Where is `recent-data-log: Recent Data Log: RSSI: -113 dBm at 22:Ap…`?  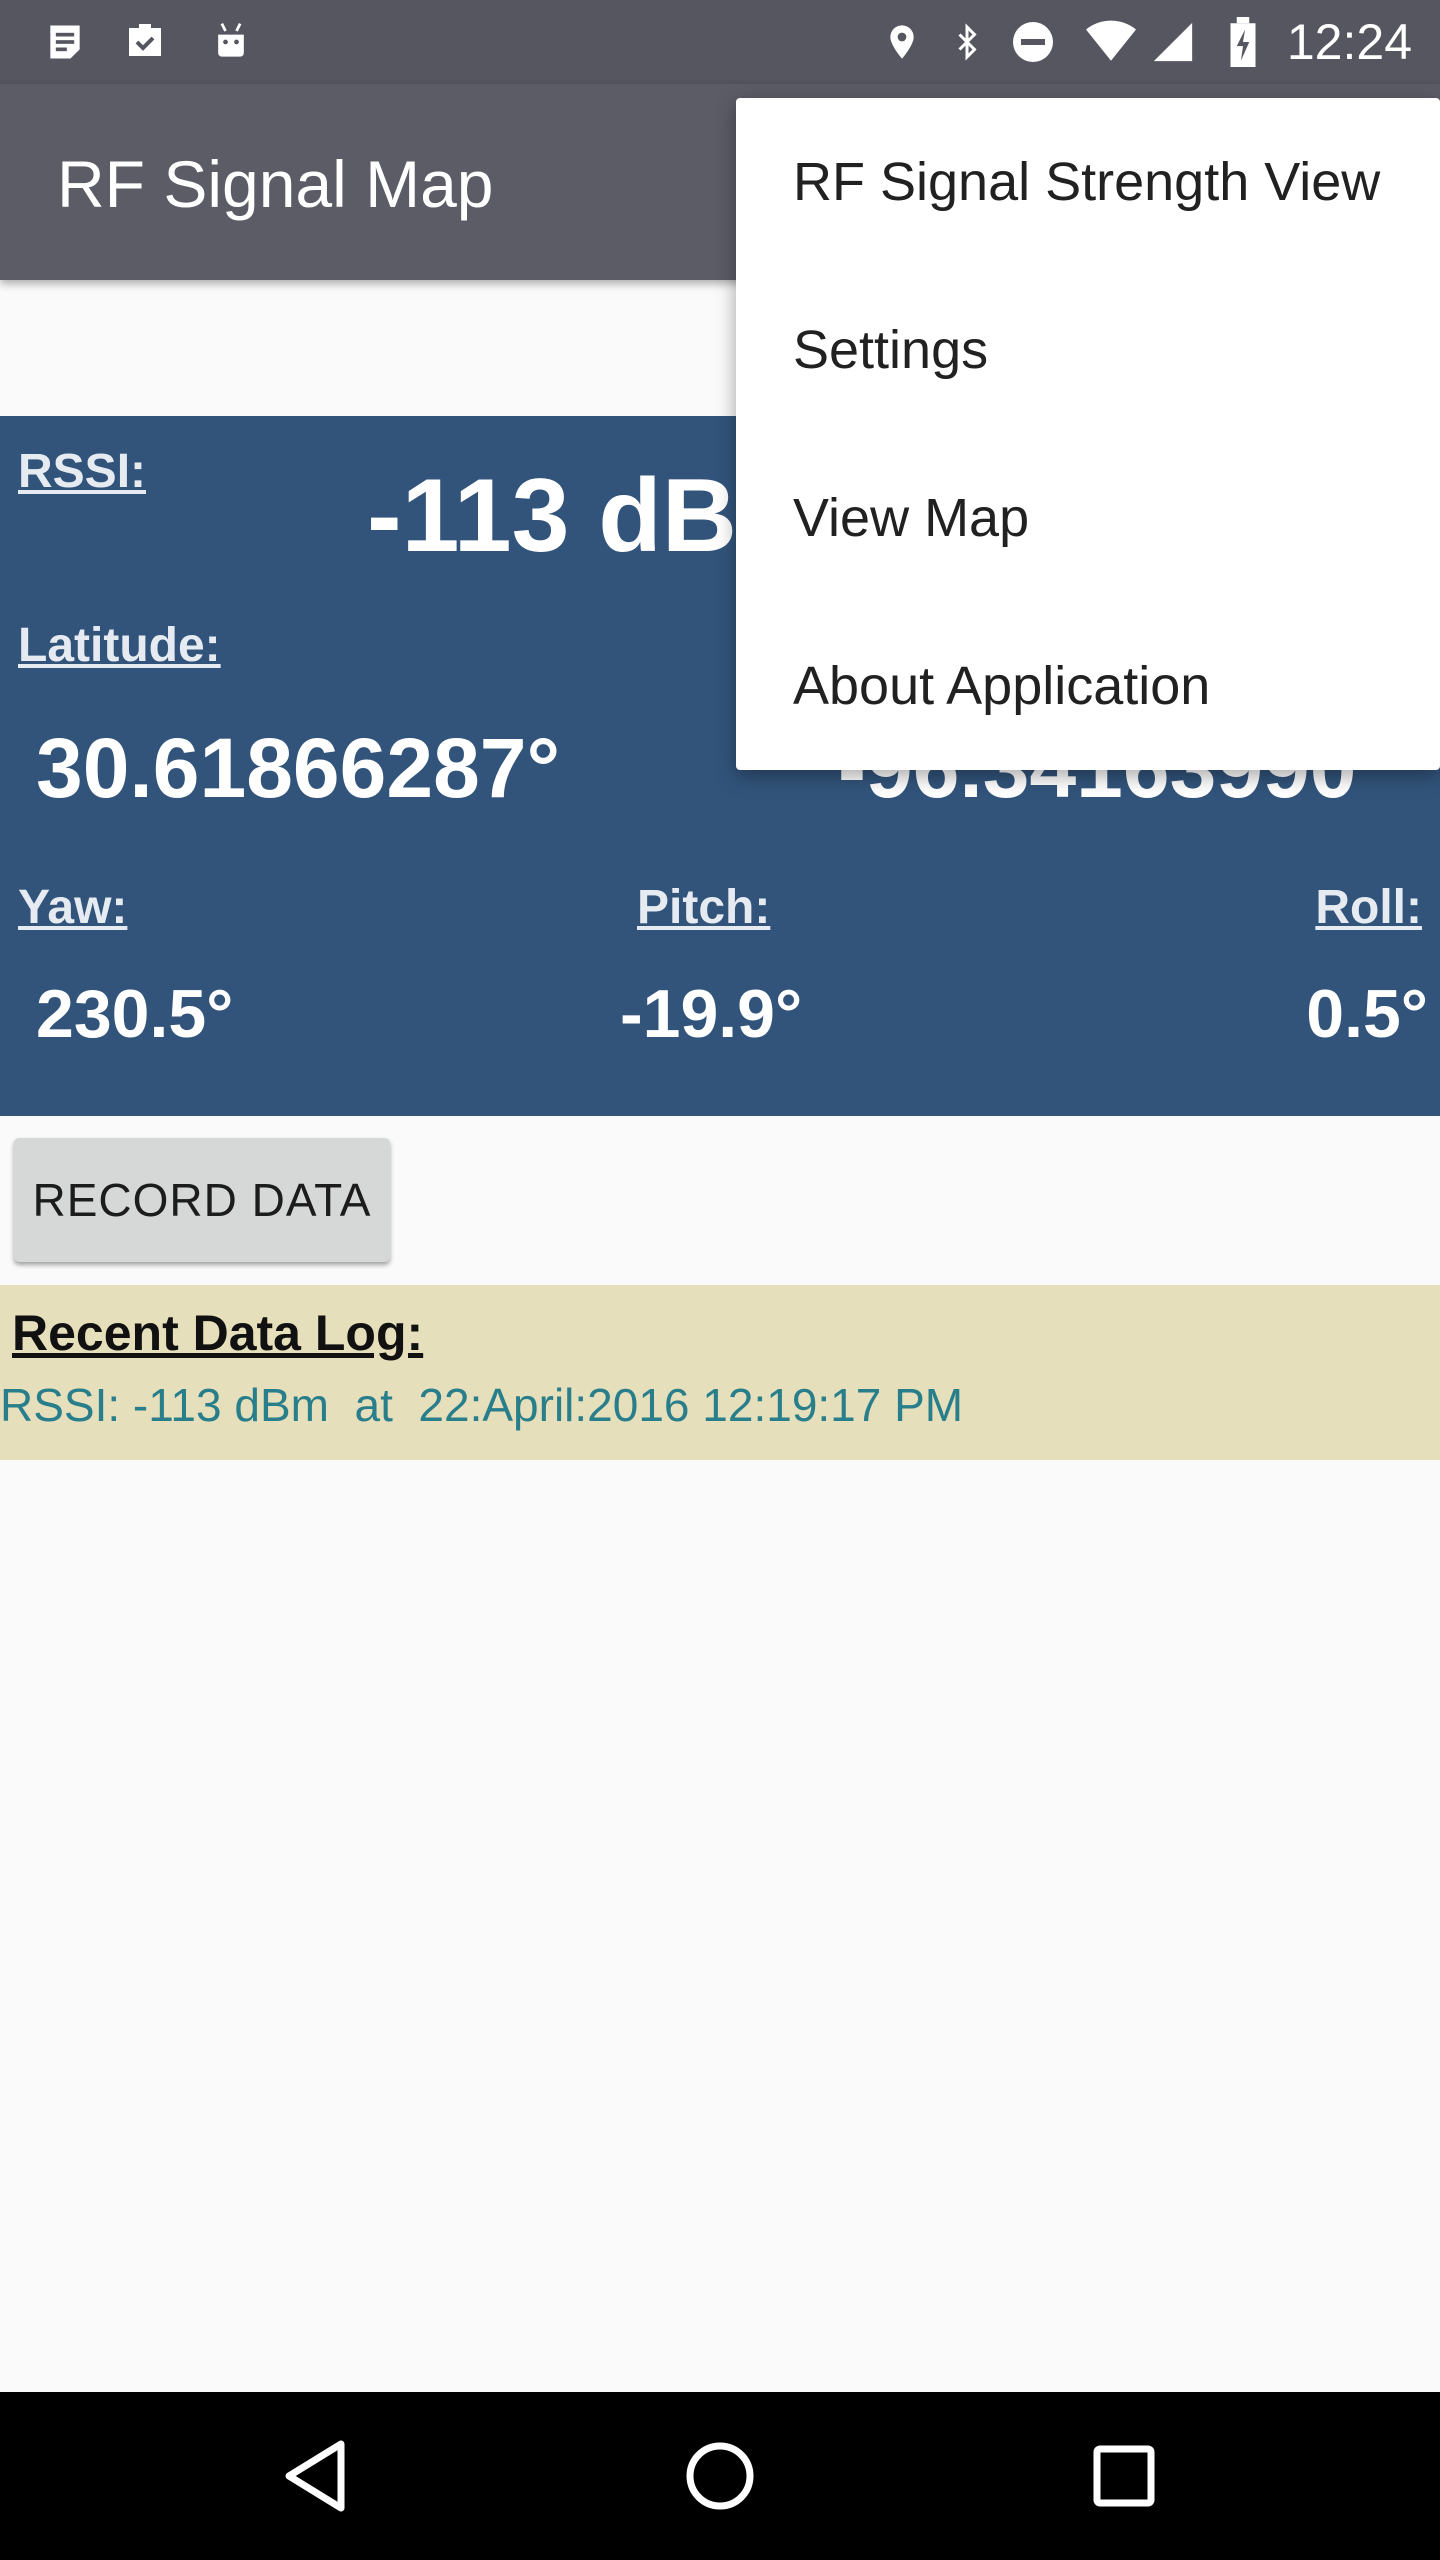
recent-data-log: Recent Data Log: RSSI: -113 dBm at 22:Ap… is located at coordinates (720, 1372).